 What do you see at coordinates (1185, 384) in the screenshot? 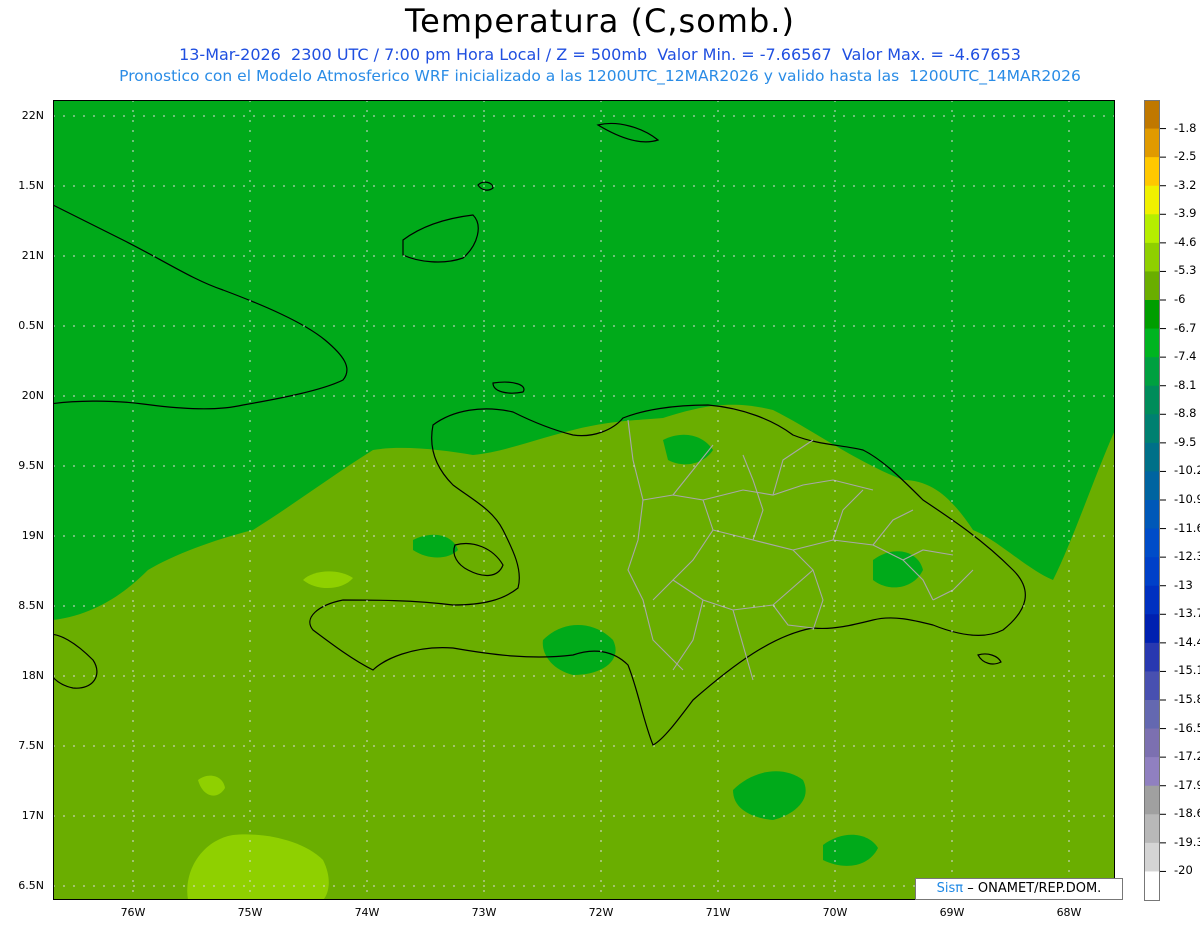
I see `colorbar-label: -8.1` at bounding box center [1185, 384].